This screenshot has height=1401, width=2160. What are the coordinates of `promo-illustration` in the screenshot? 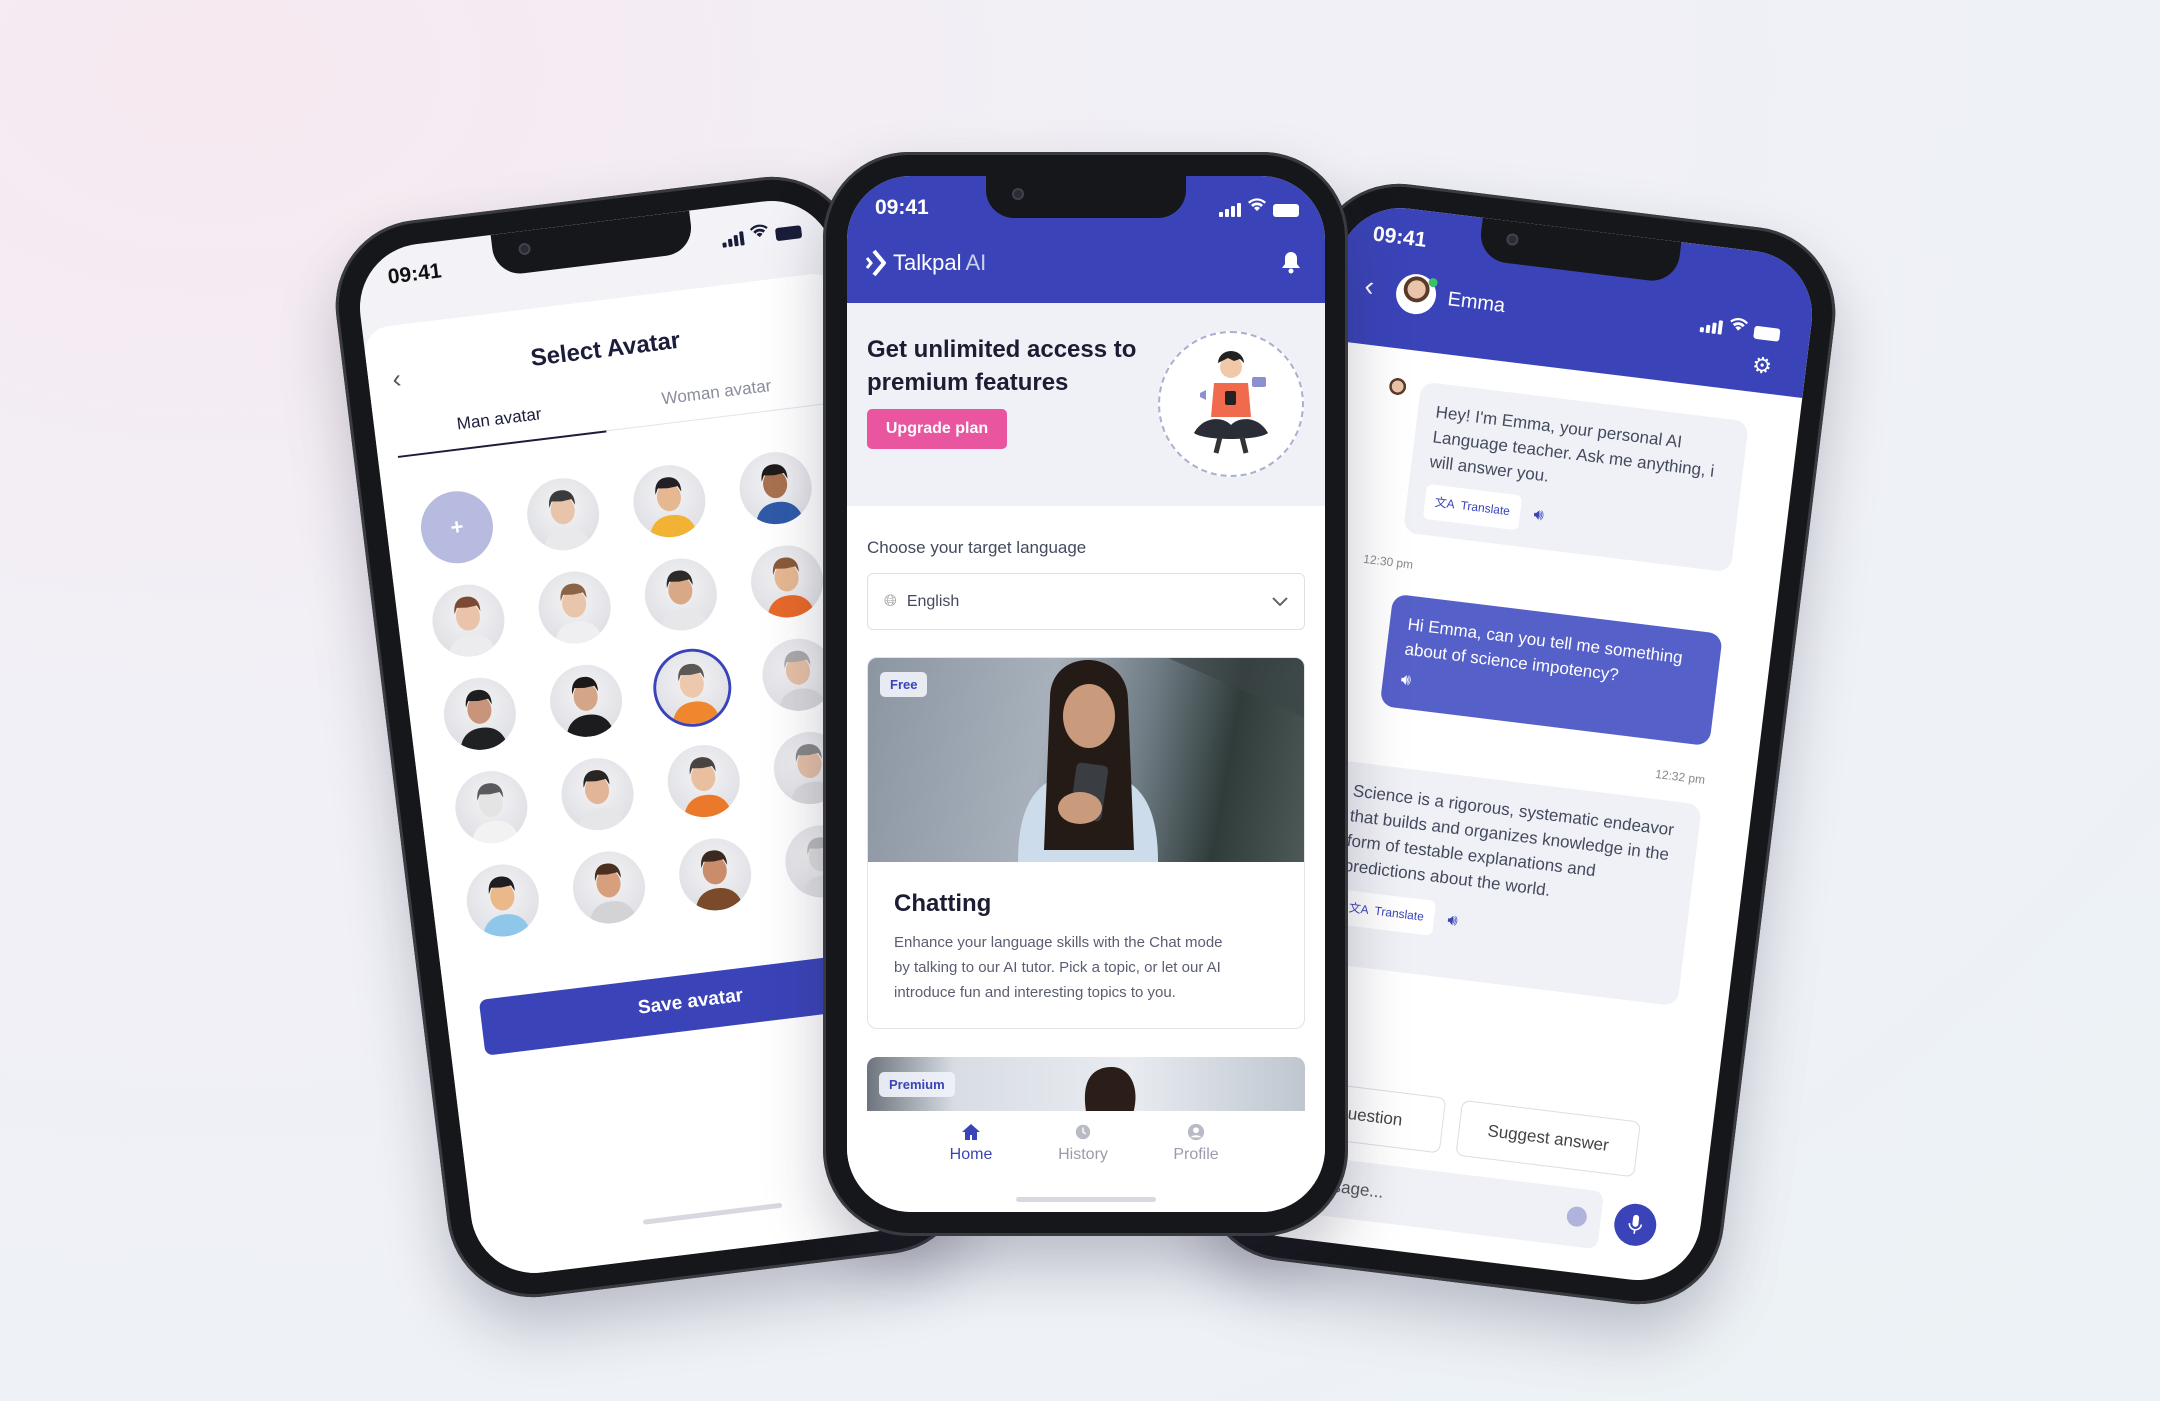 It's located at (1231, 404).